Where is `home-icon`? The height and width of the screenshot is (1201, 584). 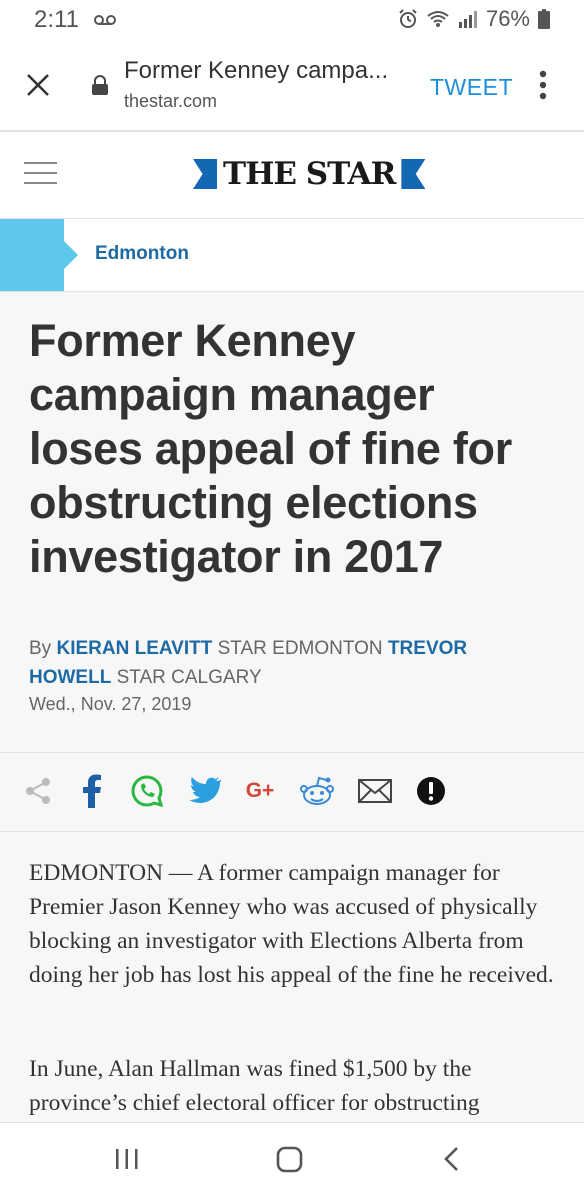 home-icon is located at coordinates (290, 1161).